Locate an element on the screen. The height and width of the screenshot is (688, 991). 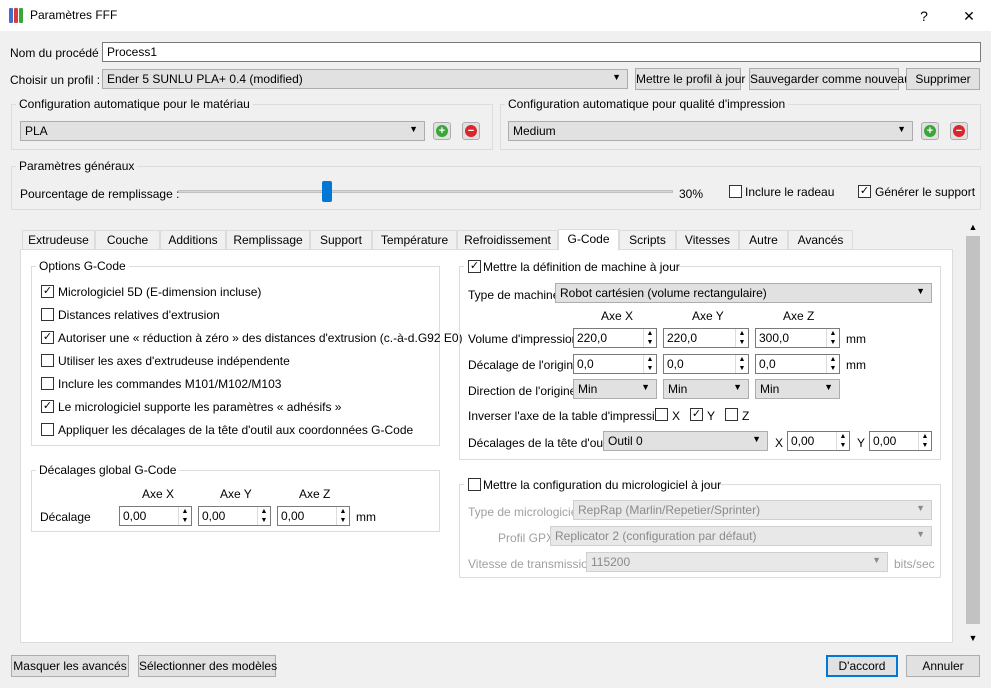
direction-z-select: Min ▼ is located at coordinates (797, 389).